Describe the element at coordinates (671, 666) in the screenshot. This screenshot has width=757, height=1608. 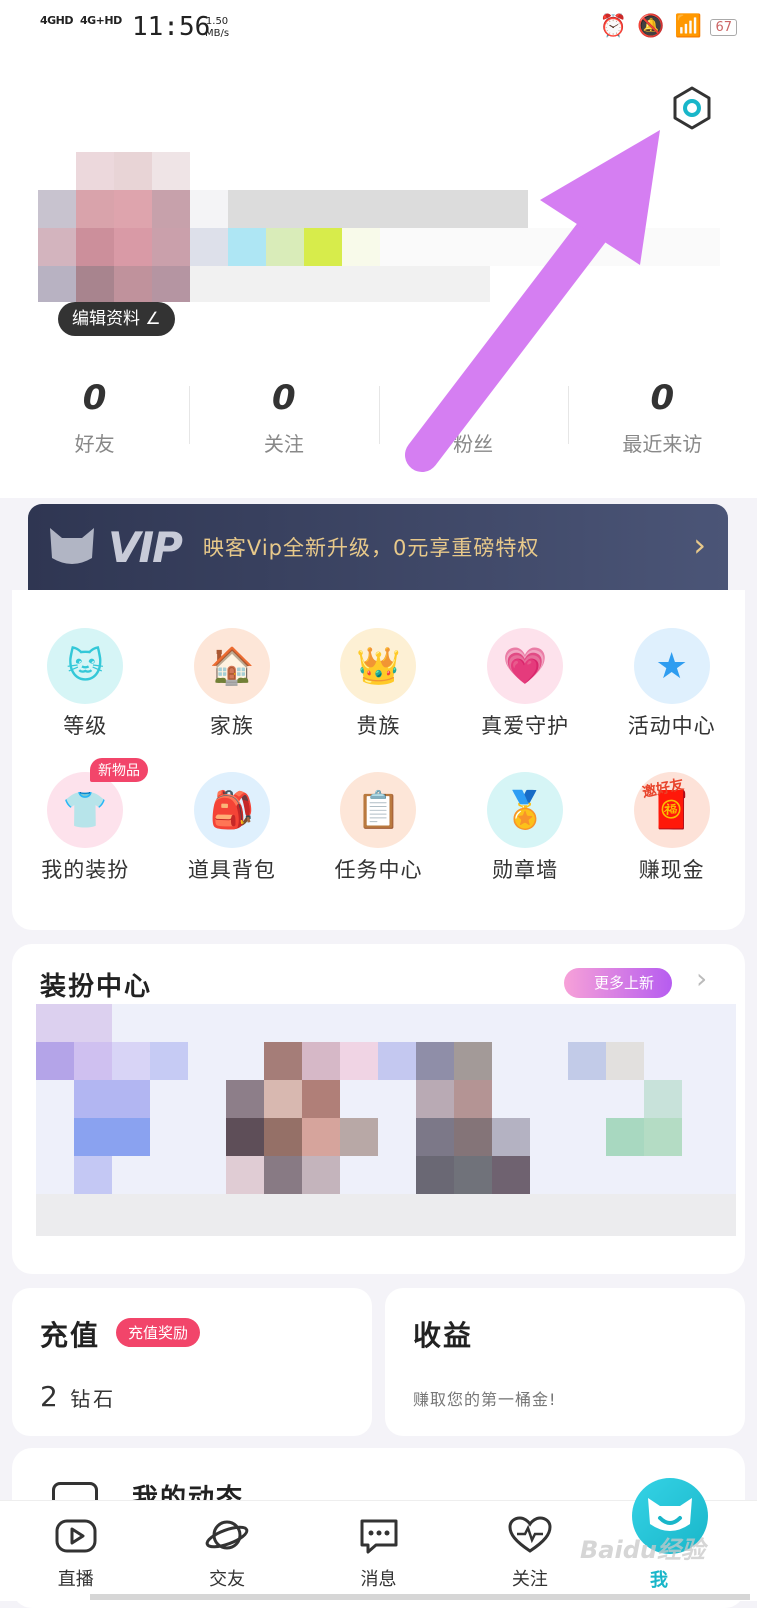
I see `star-icon: ★` at that location.